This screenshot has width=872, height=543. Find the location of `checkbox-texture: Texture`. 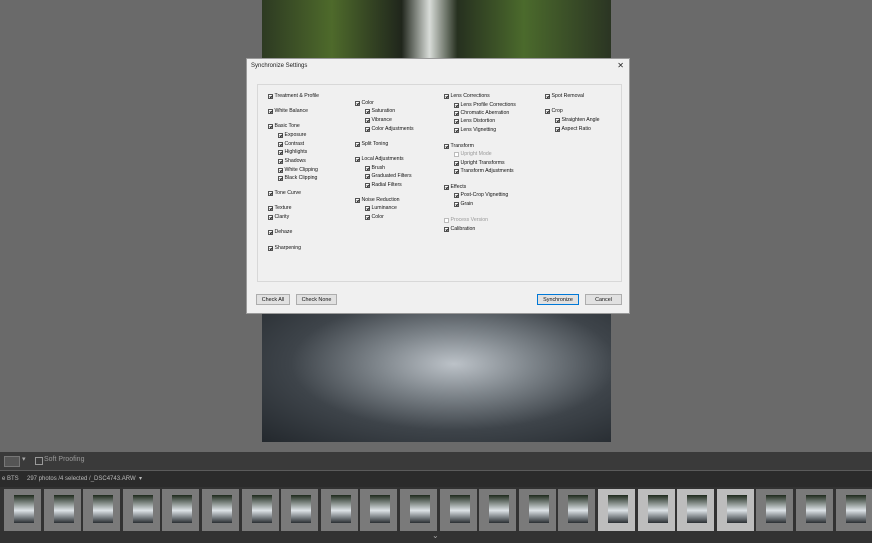

checkbox-texture: Texture is located at coordinates (280, 208).